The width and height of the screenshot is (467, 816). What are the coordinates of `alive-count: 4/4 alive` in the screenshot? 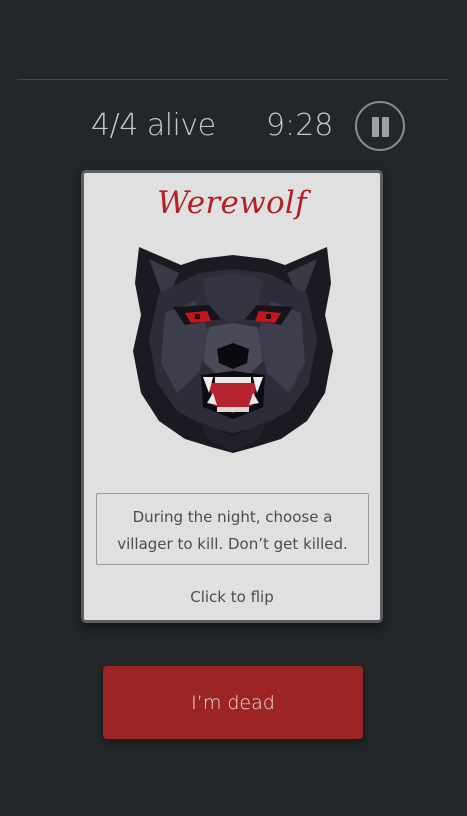 It's located at (153, 125).